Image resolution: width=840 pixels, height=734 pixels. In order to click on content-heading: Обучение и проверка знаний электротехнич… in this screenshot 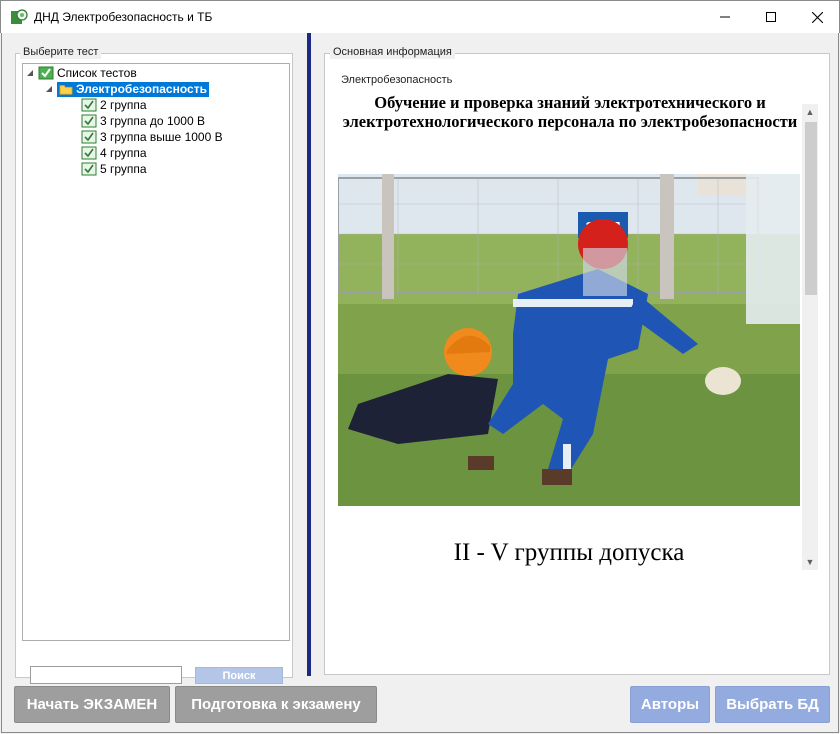, I will do `click(570, 112)`.